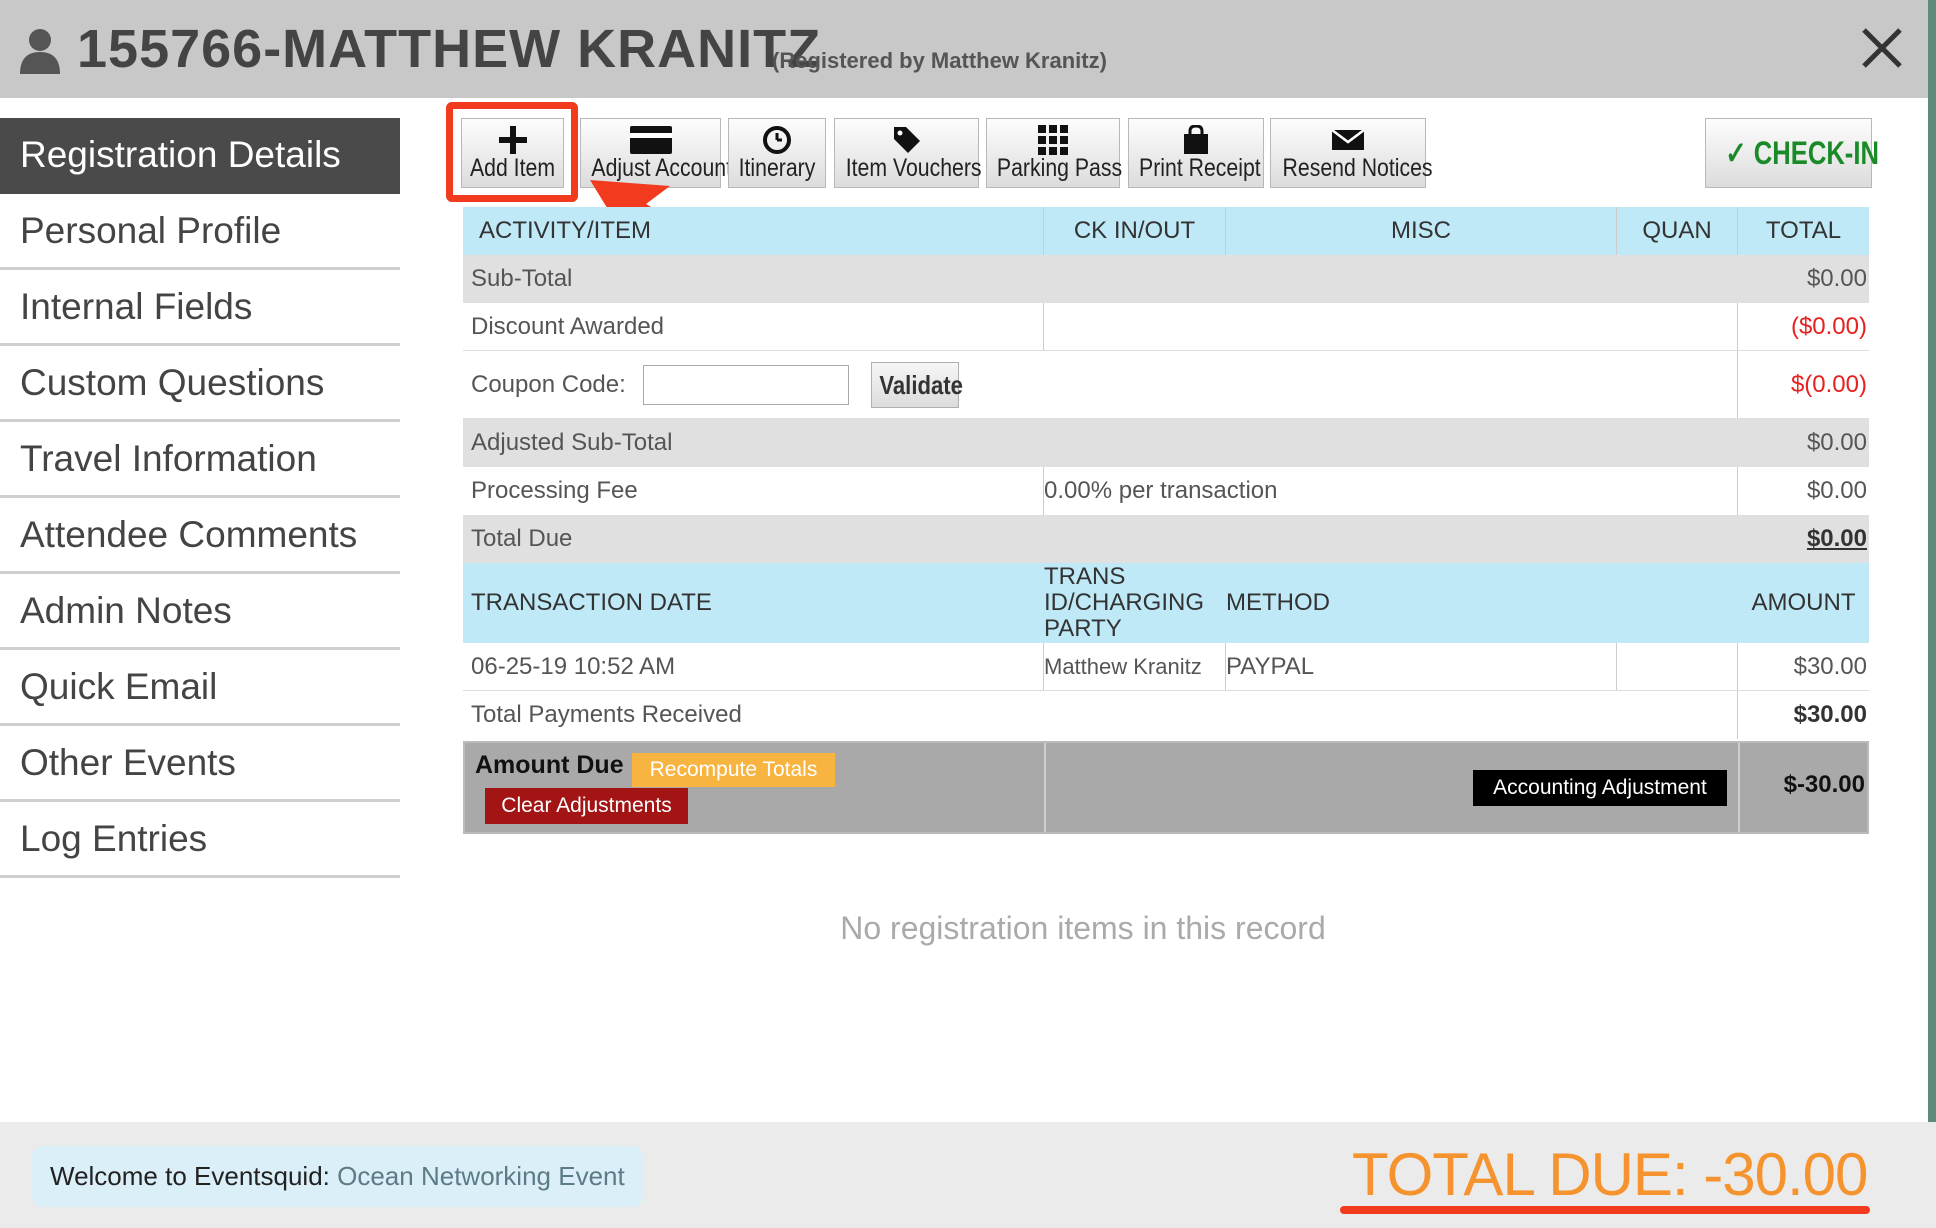  What do you see at coordinates (1391, 326) in the screenshot?
I see `discount-blank` at bounding box center [1391, 326].